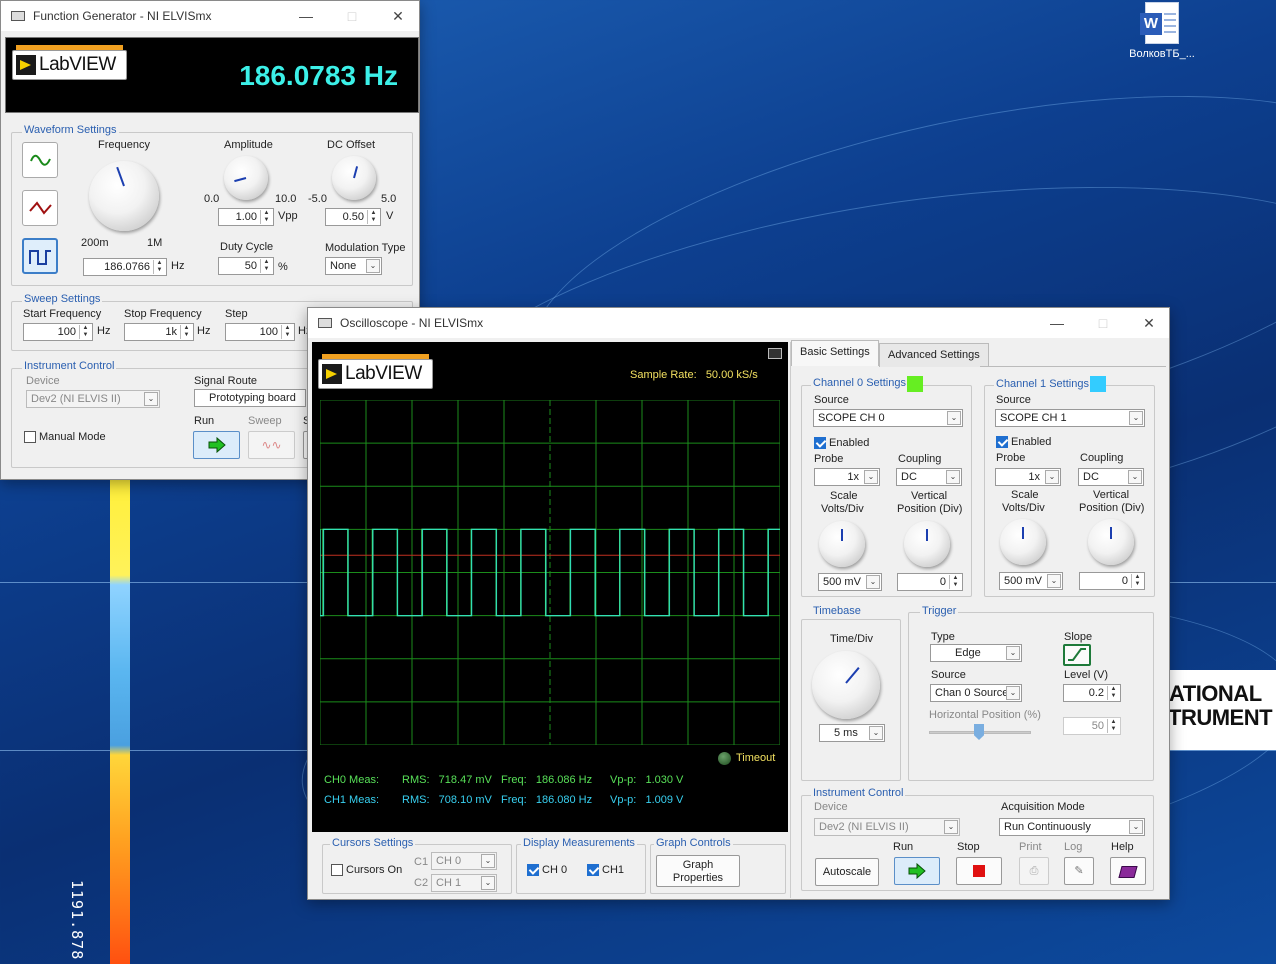 The image size is (1276, 964). Describe the element at coordinates (1002, 442) in the screenshot. I see `ch1-enabled-checkbox` at that location.